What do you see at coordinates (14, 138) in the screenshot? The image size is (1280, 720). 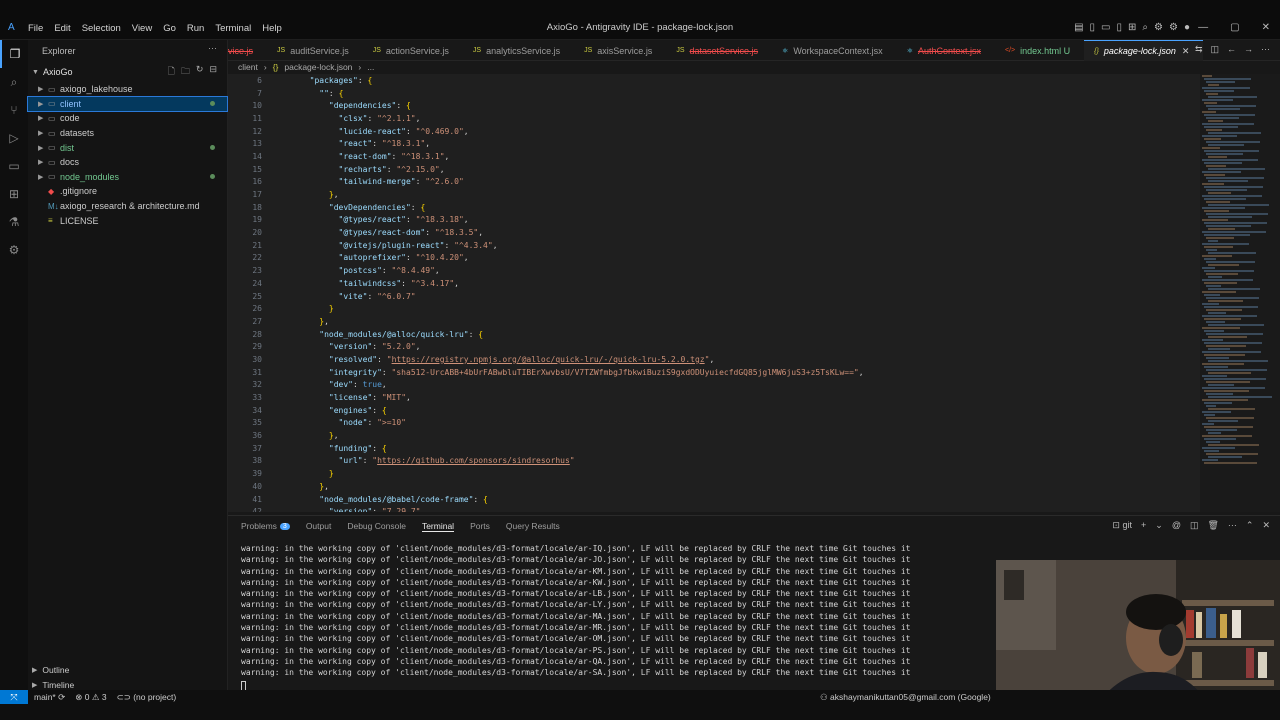 I see `run-debug-icon: ▷` at bounding box center [14, 138].